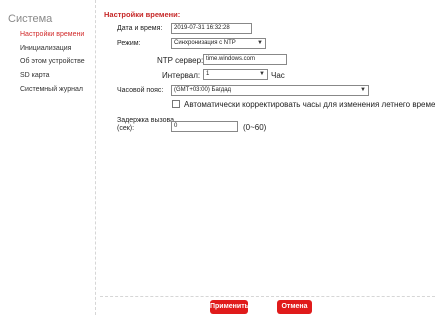 The image size is (435, 315). I want to click on datetime-field: 2019-07-31 16:32:28, so click(211, 28).